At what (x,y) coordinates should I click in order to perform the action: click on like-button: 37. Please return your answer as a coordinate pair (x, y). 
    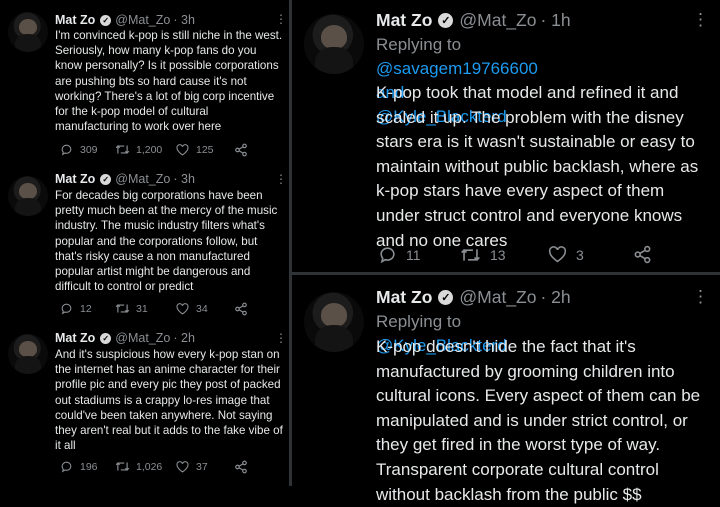
    Looking at the image, I should click on (192, 467).